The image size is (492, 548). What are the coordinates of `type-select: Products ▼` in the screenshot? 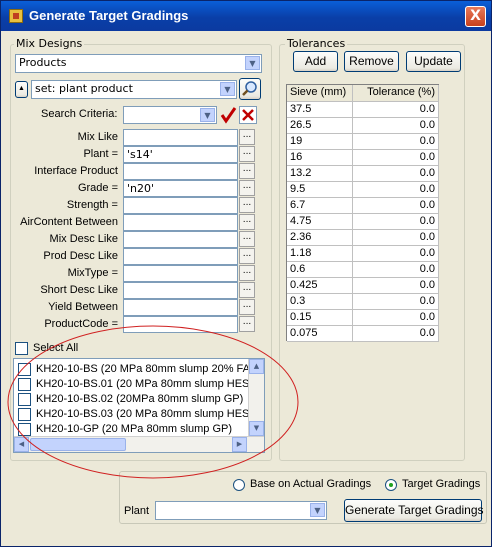 It's located at (138, 63).